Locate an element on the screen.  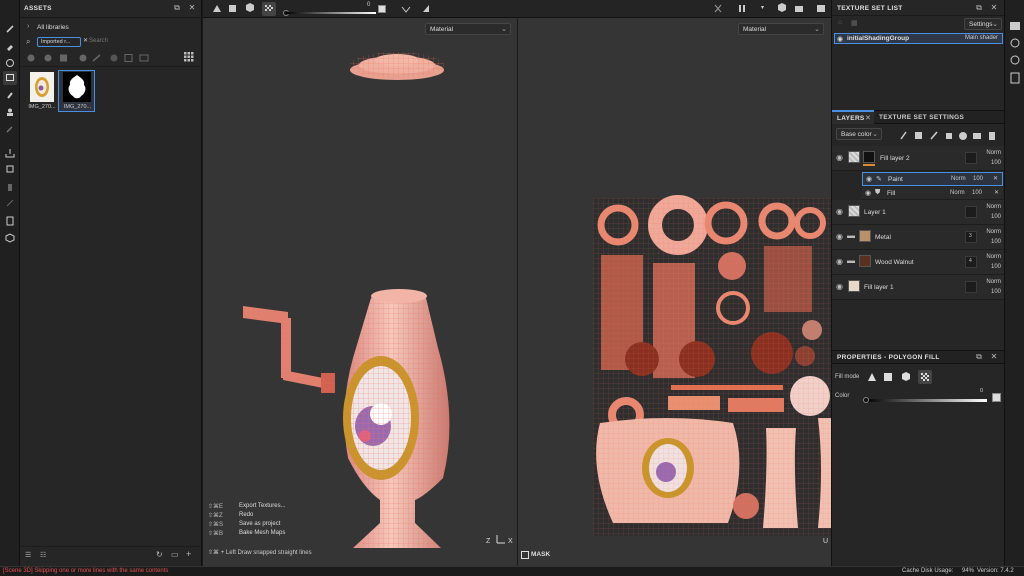
refresh-icon: ↻ is located at coordinates (159, 554).